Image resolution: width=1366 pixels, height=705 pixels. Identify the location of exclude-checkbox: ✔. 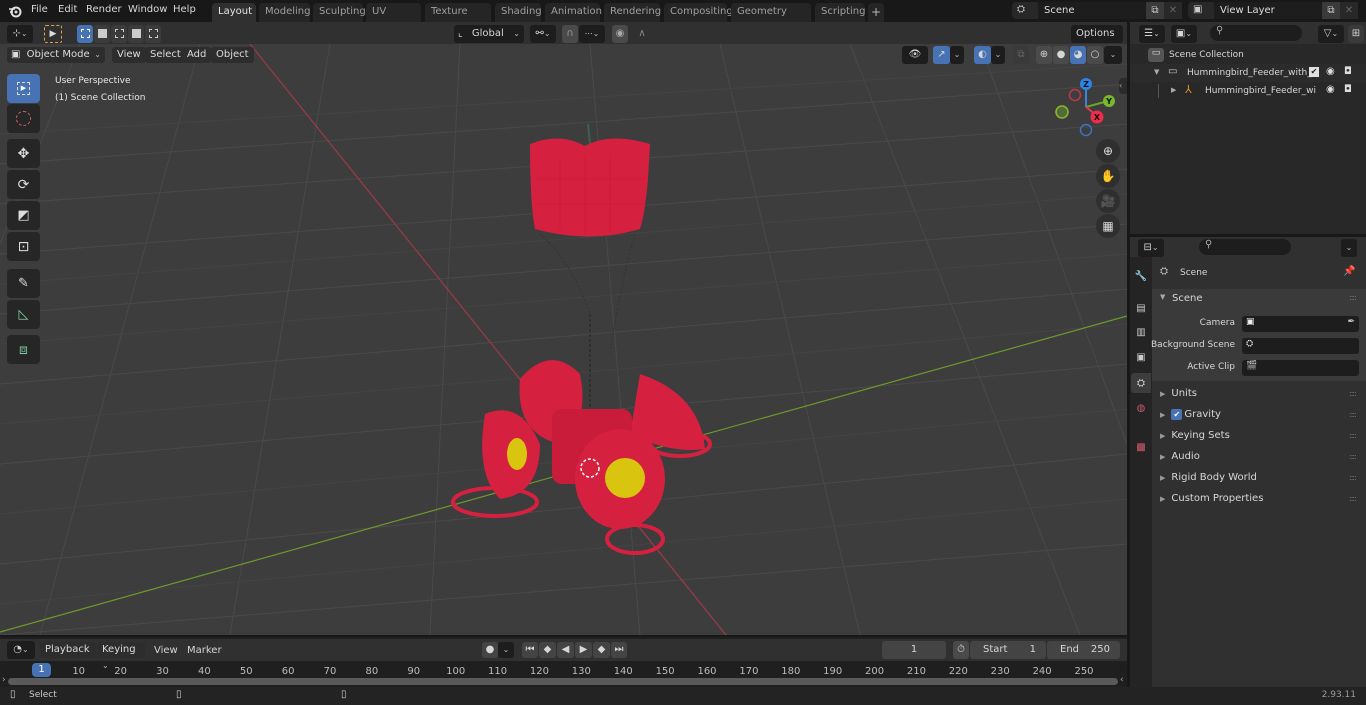
(1314, 72).